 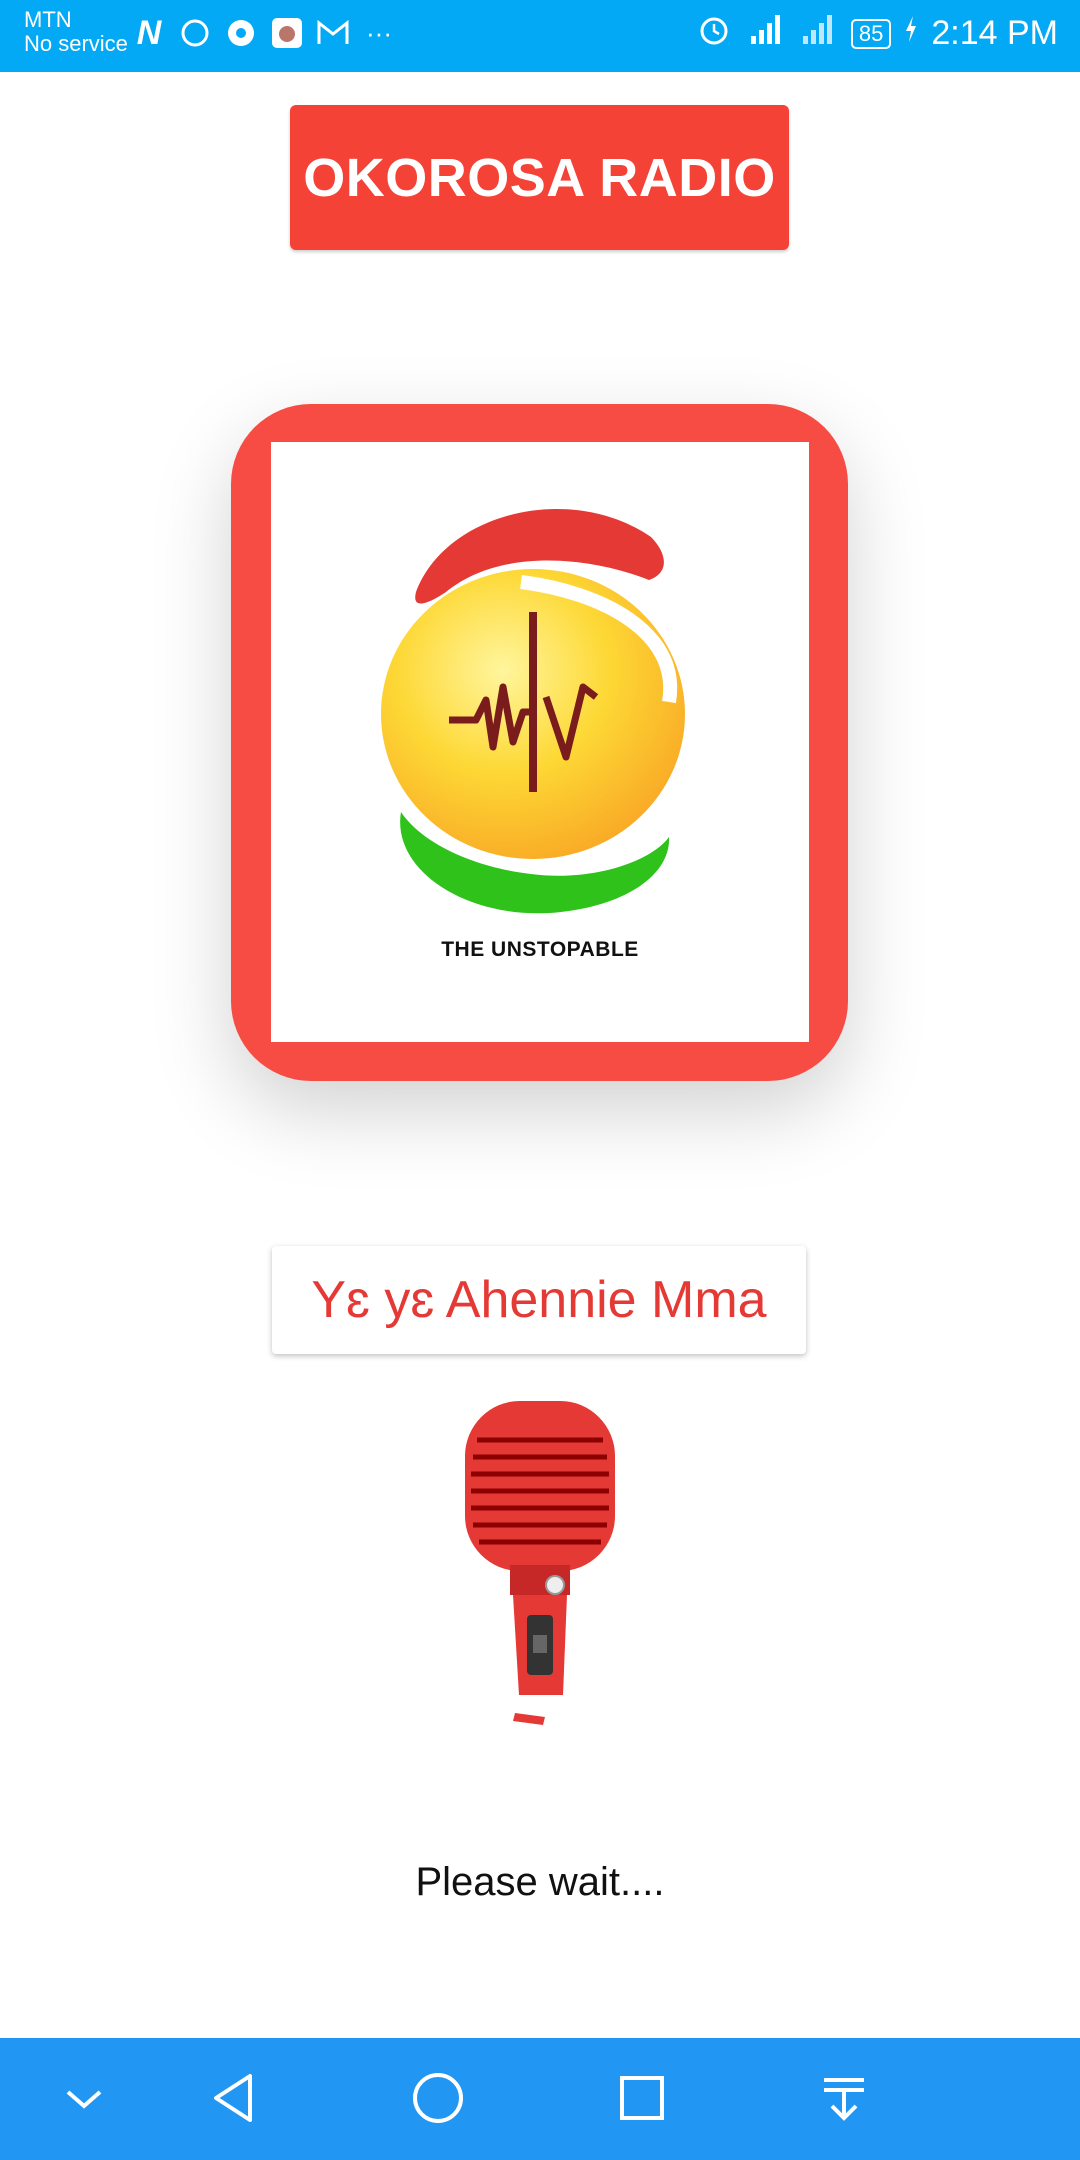 What do you see at coordinates (539, 177) in the screenshot?
I see `station-title-button: OKOROSA RADIO` at bounding box center [539, 177].